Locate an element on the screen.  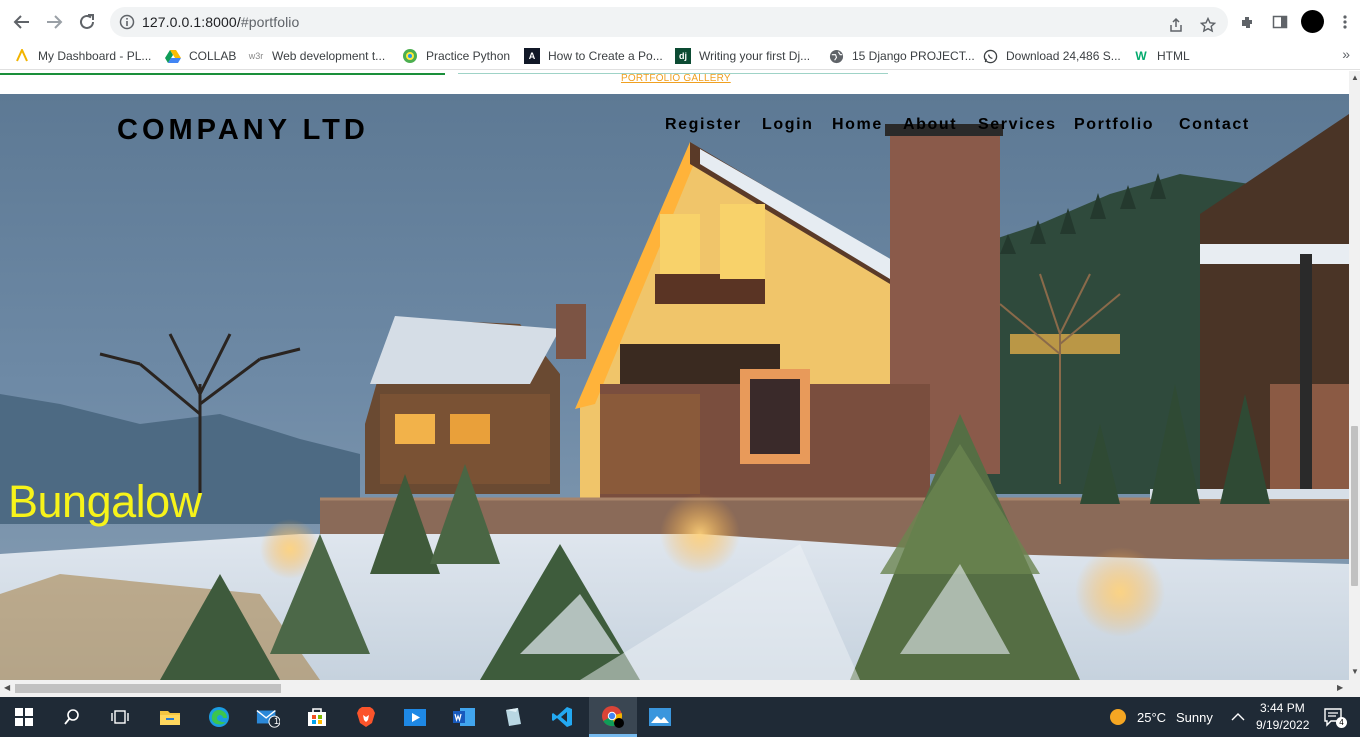
bookmark-item: W HTML is located at coordinates (1161, 56).